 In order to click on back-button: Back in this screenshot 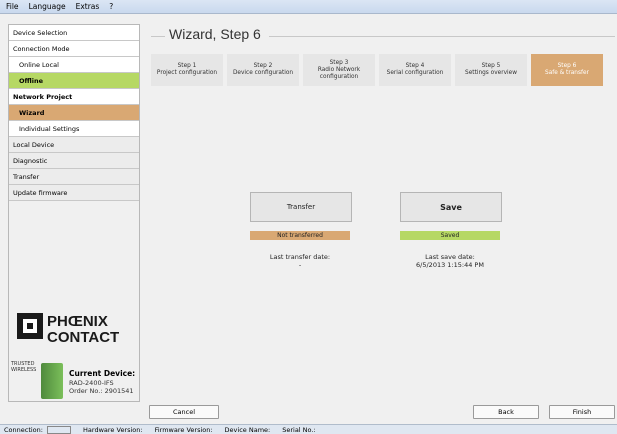, I will do `click(506, 412)`.